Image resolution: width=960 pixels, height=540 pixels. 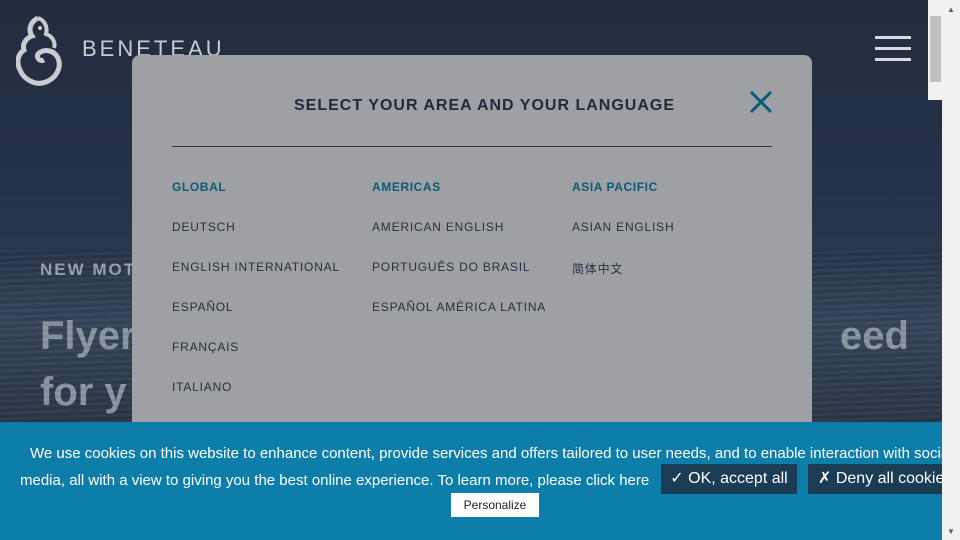 I want to click on language-link-simplified-chinese: 简体中文, so click(x=623, y=280).